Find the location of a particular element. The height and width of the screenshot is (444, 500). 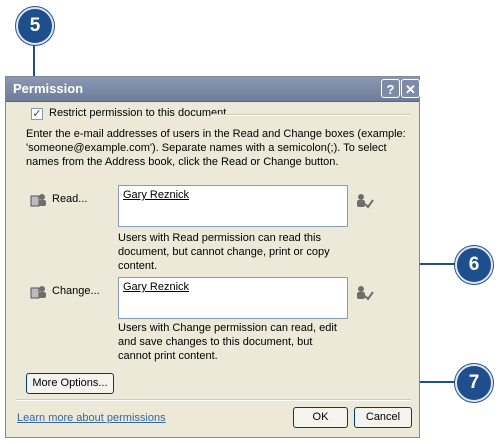

change-users-field: Gary Reznick is located at coordinates (233, 298).